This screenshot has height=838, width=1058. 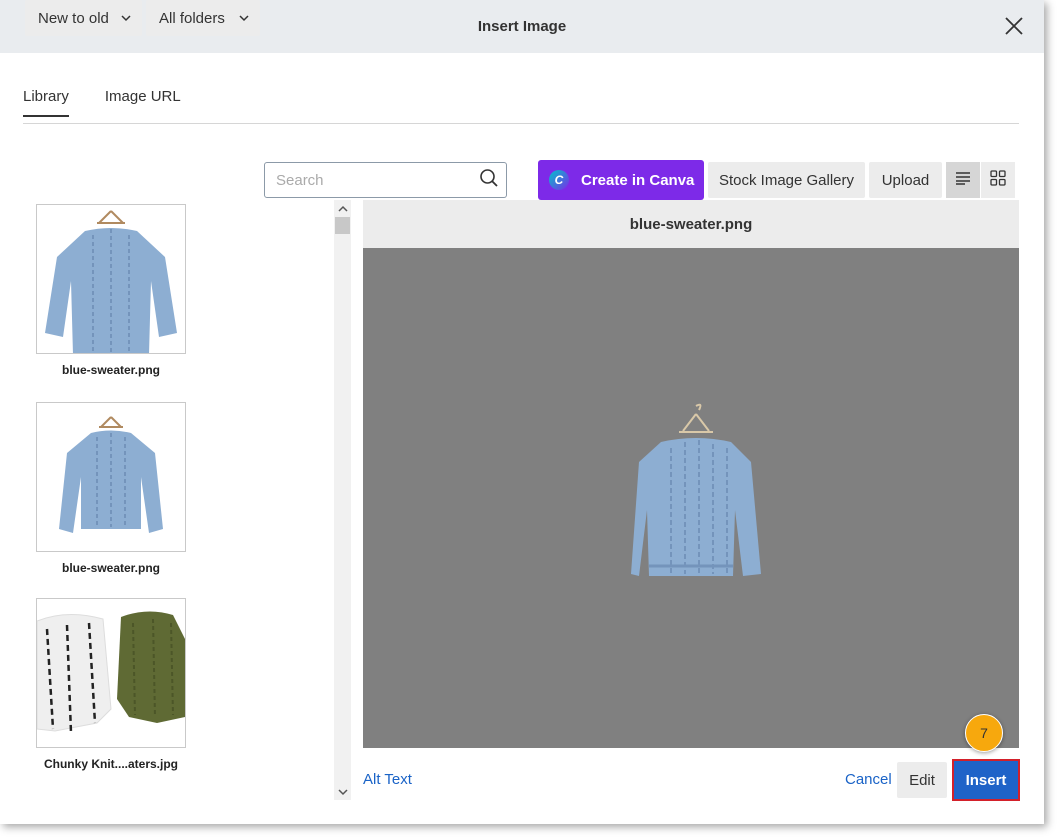 What do you see at coordinates (522, 26) in the screenshot?
I see `dialog-title: Insert Image` at bounding box center [522, 26].